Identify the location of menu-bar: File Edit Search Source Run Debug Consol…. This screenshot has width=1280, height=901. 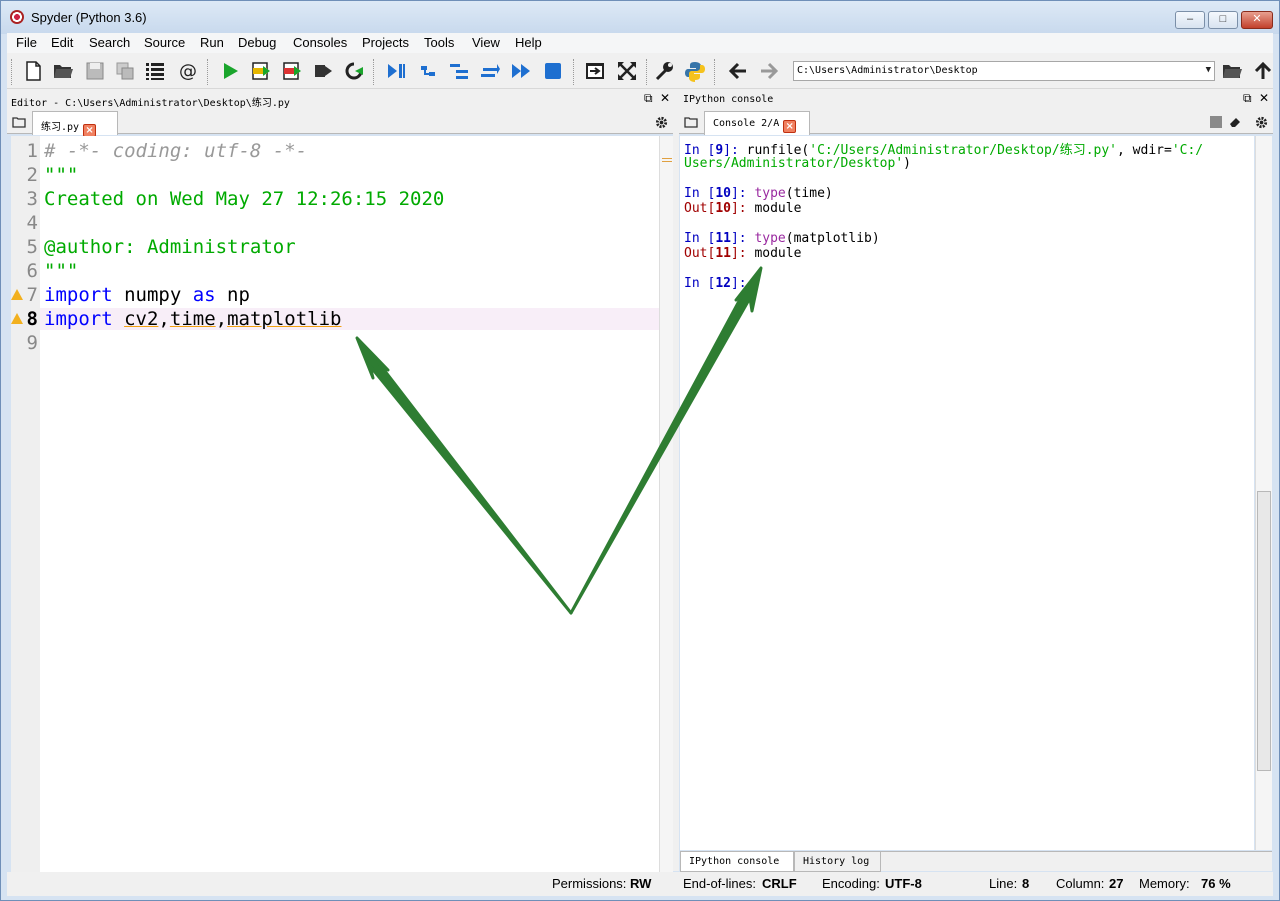
(640, 43).